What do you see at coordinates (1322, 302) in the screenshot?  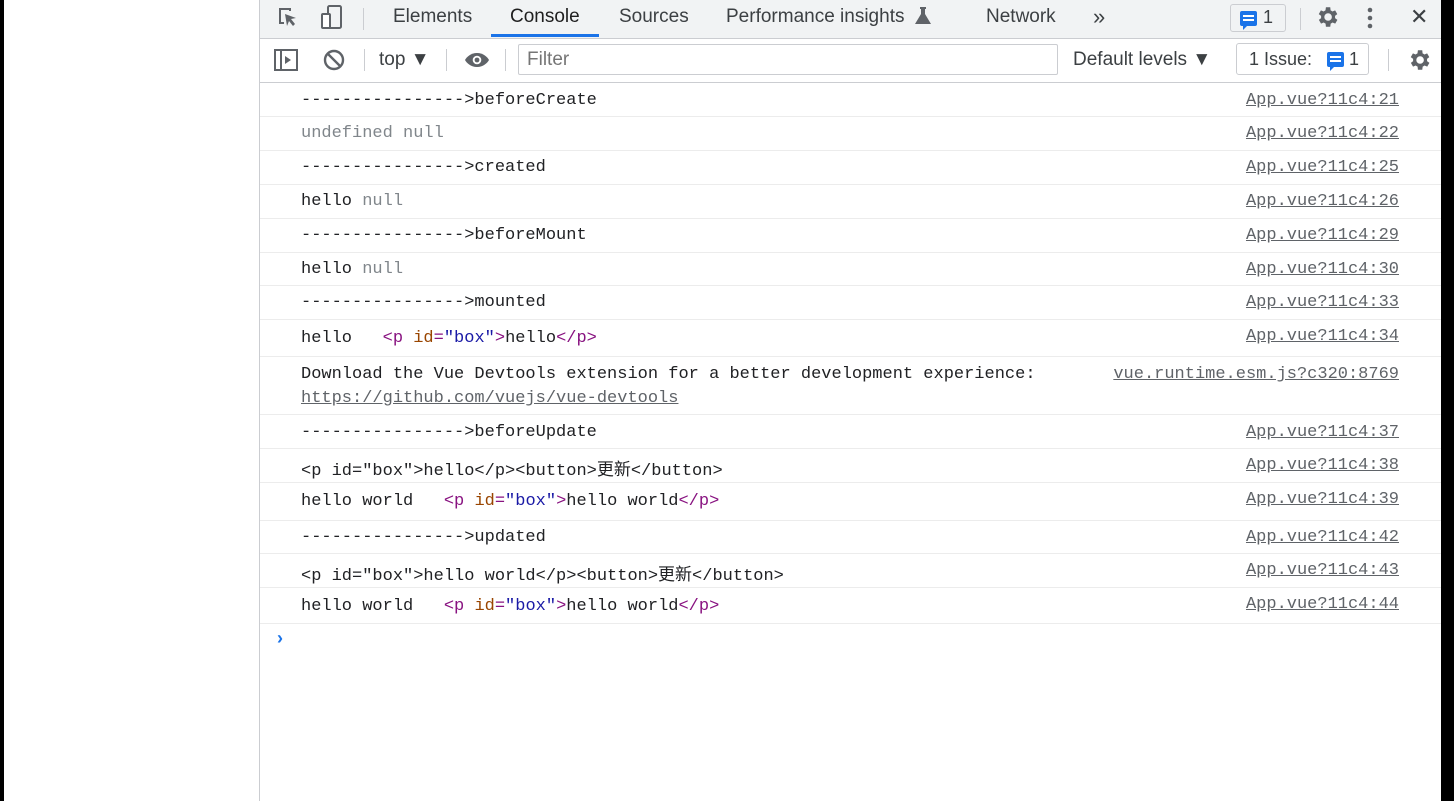 I see `source-link: App.vue?11c4:33` at bounding box center [1322, 302].